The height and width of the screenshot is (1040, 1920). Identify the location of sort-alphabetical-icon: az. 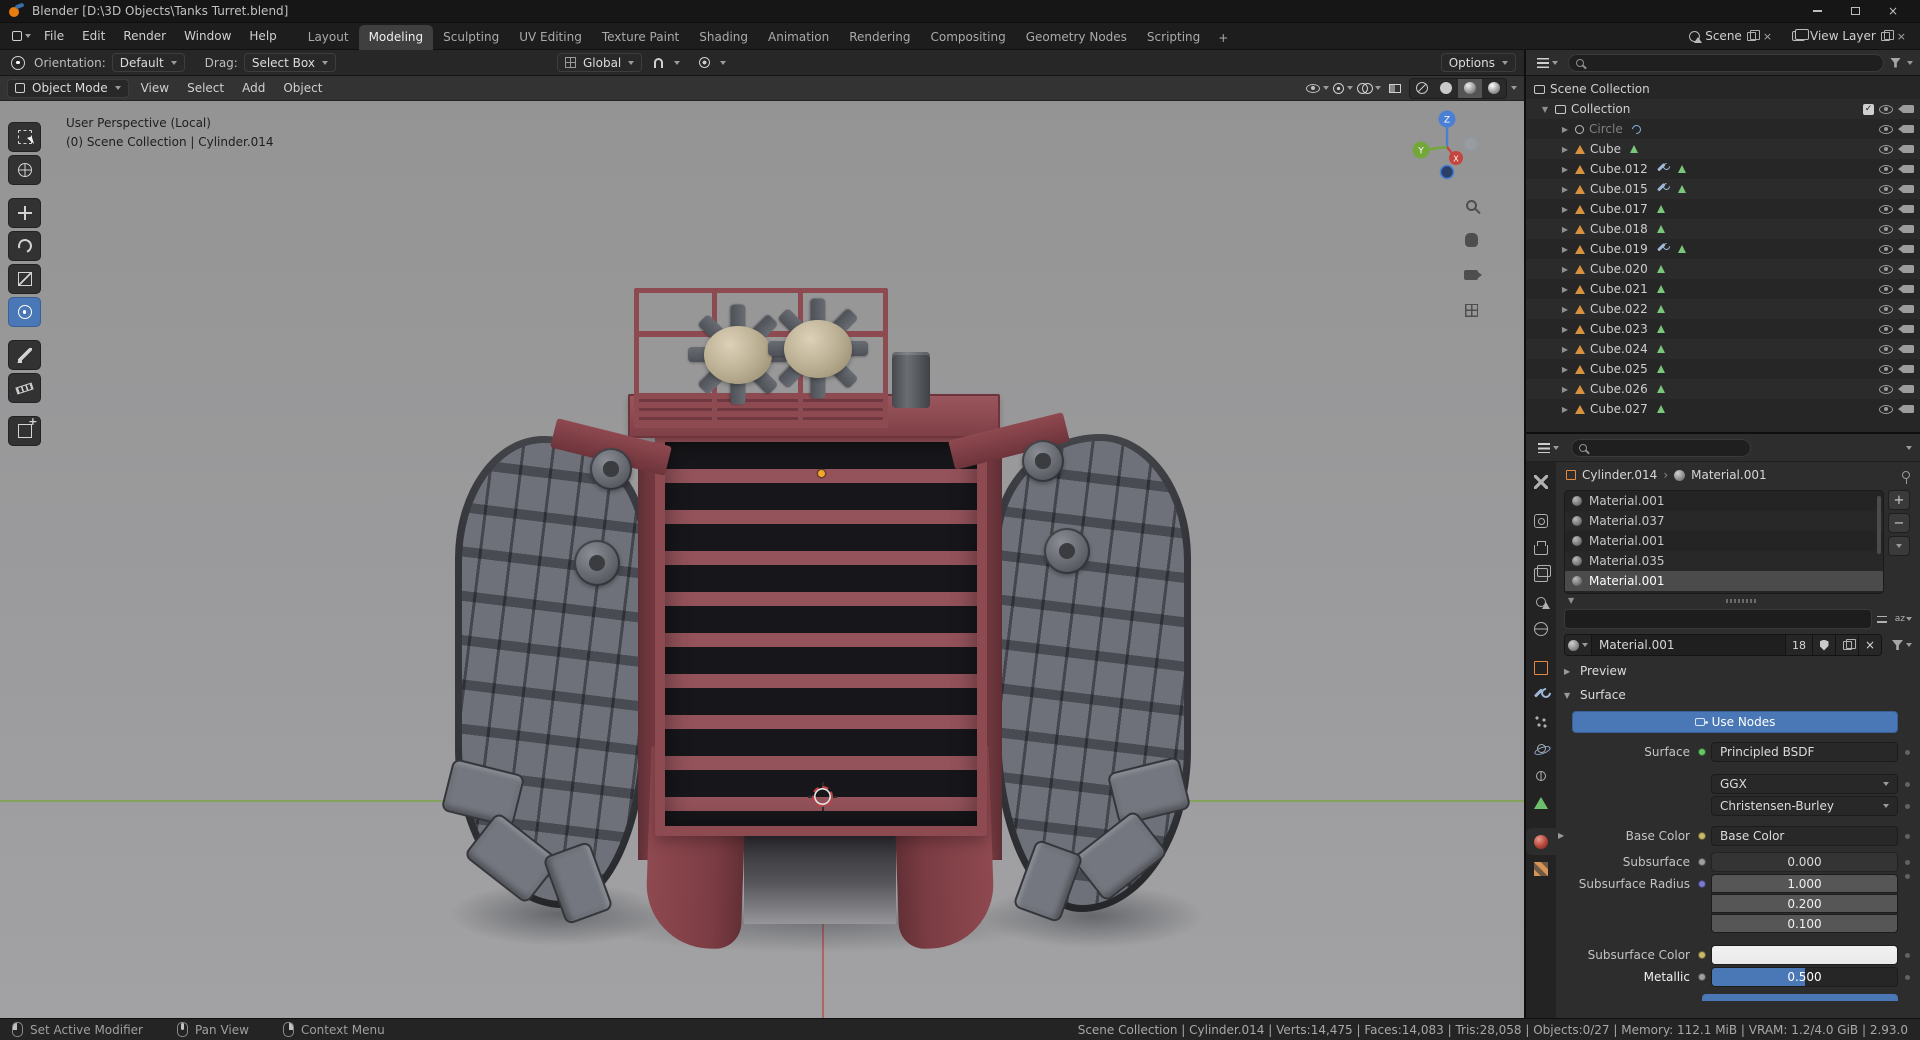
(1903, 619).